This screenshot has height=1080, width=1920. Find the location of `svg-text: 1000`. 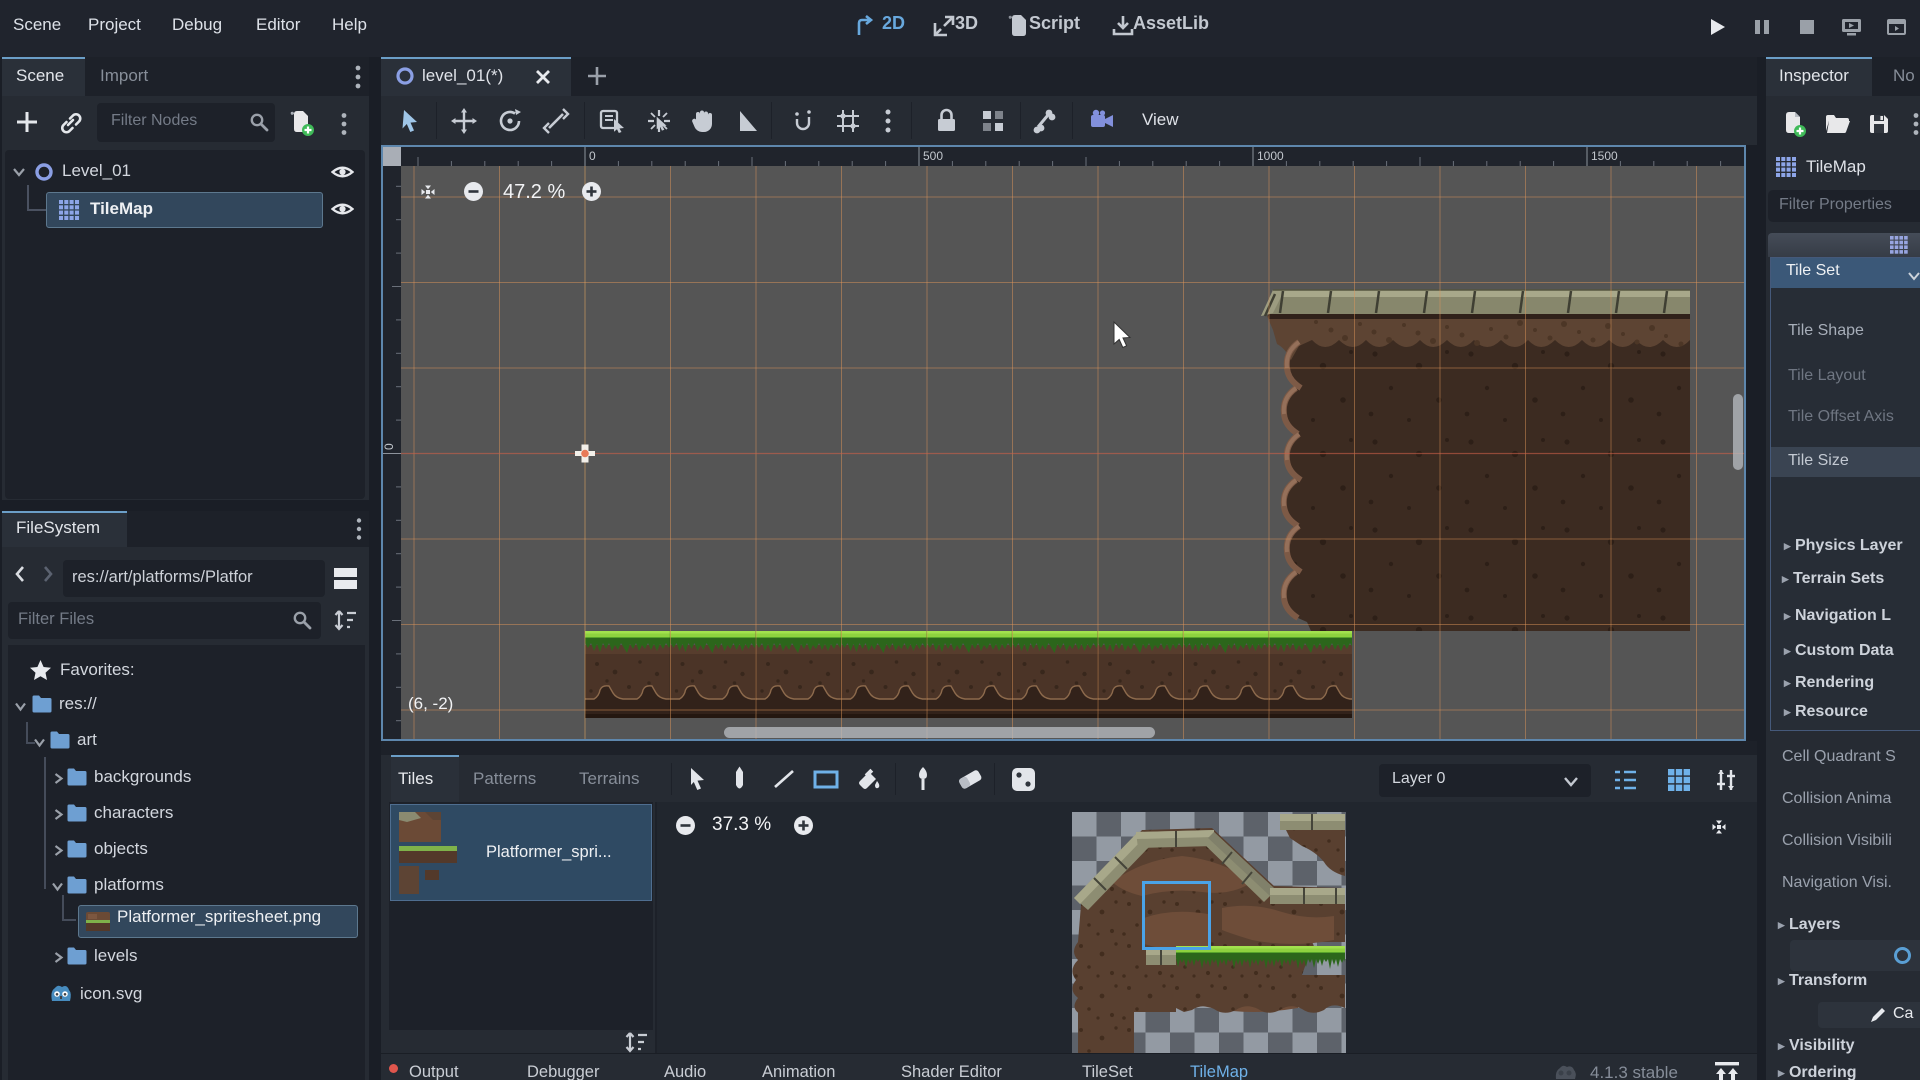

svg-text: 1000 is located at coordinates (1270, 156).